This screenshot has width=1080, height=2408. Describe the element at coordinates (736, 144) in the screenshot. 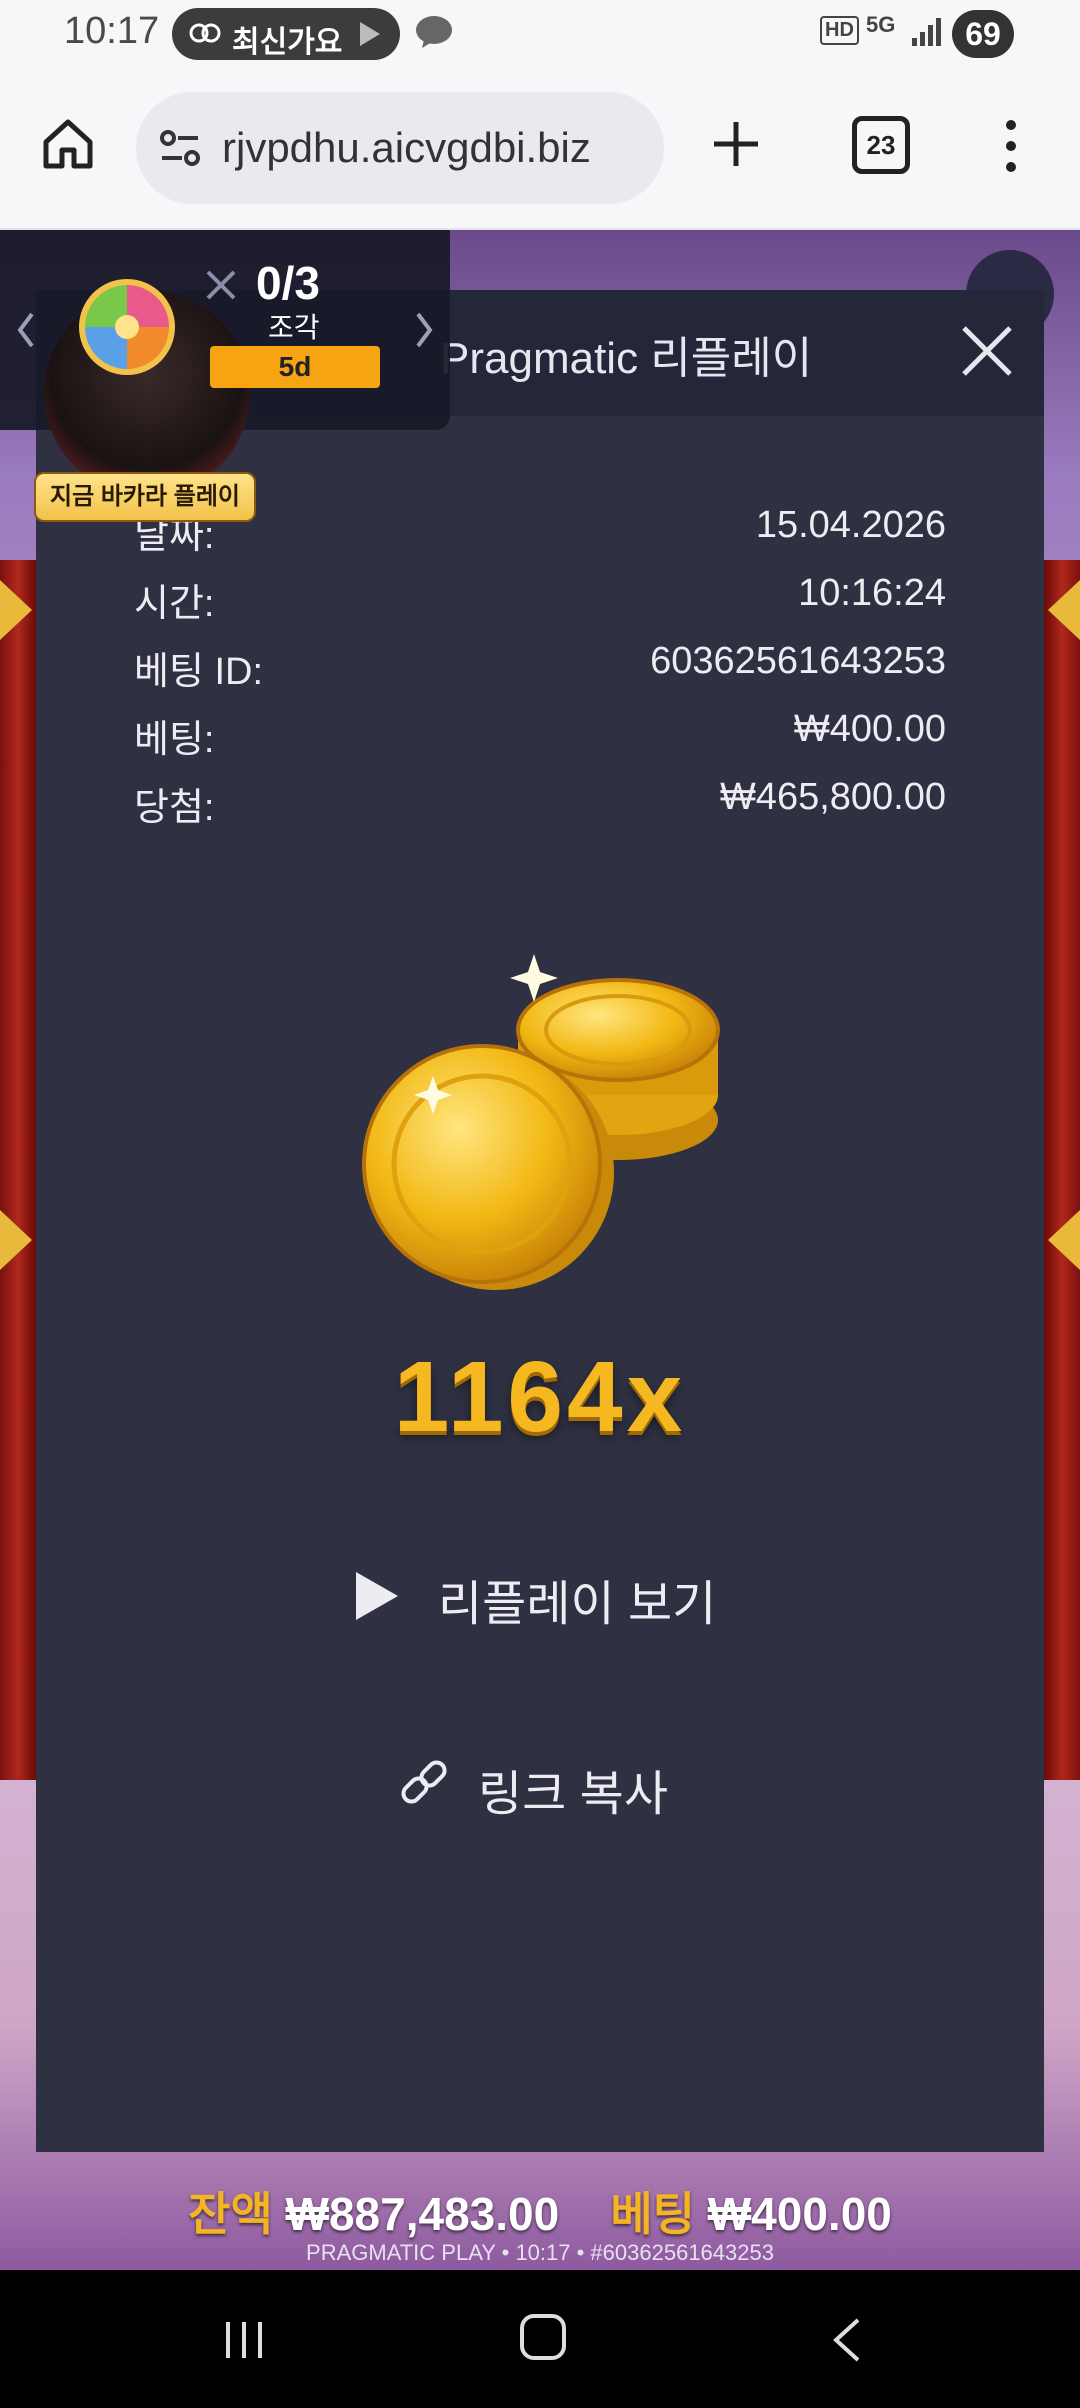

I see `new-tab-icon` at that location.